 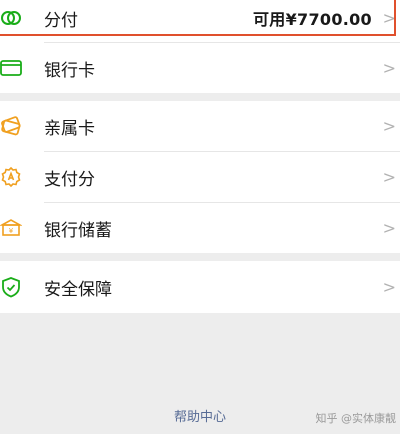 I want to click on menu-item-label: 银行卡, so click(x=69, y=70).